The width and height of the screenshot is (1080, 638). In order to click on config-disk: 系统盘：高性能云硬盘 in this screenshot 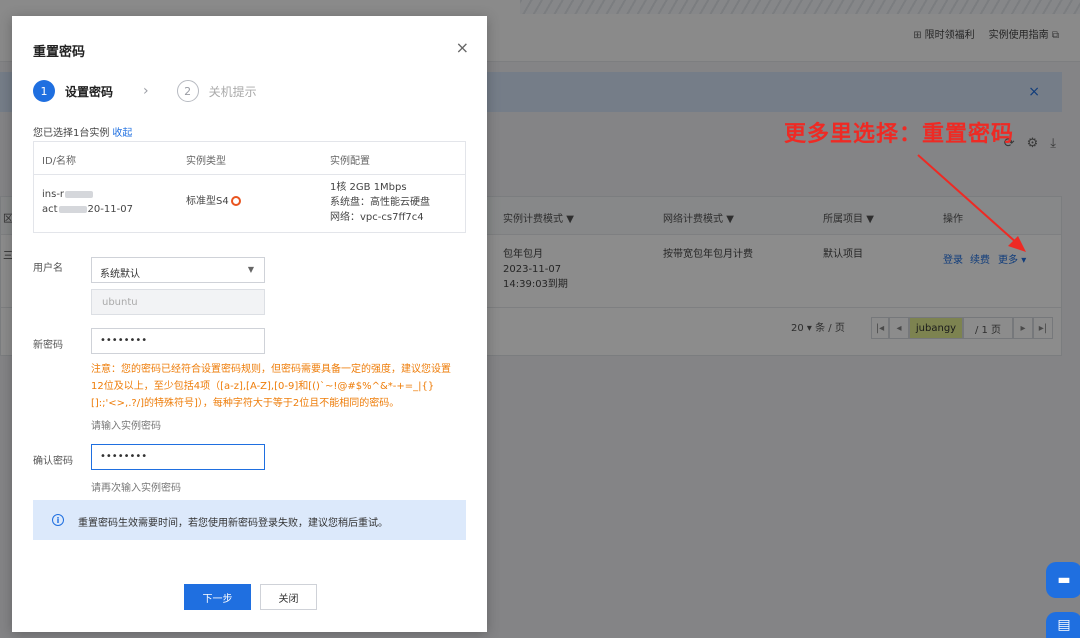, I will do `click(380, 202)`.